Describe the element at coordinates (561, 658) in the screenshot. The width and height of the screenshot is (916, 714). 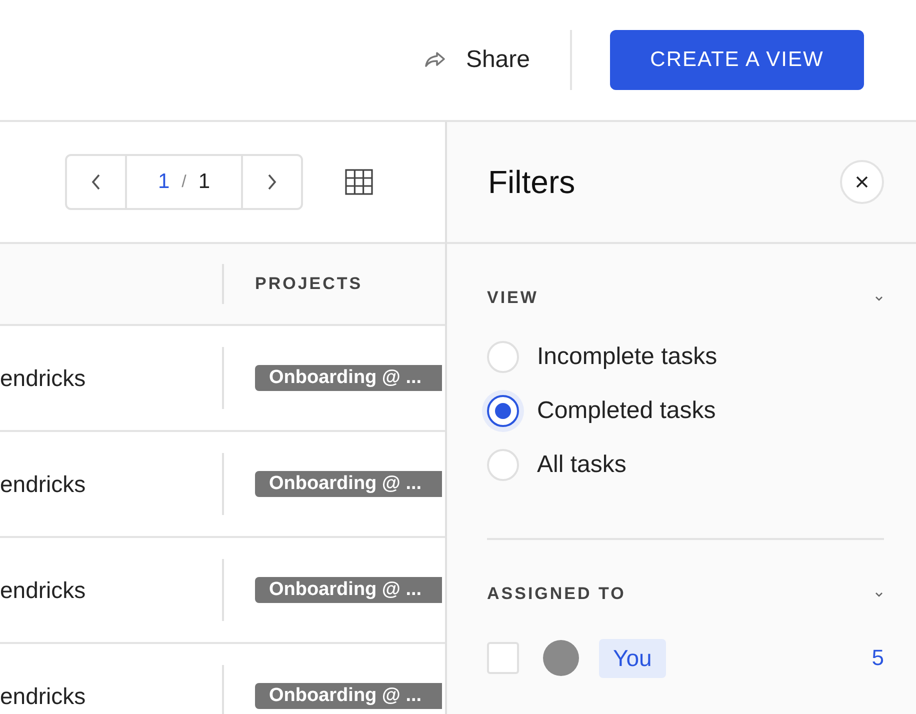
I see `avatar` at that location.